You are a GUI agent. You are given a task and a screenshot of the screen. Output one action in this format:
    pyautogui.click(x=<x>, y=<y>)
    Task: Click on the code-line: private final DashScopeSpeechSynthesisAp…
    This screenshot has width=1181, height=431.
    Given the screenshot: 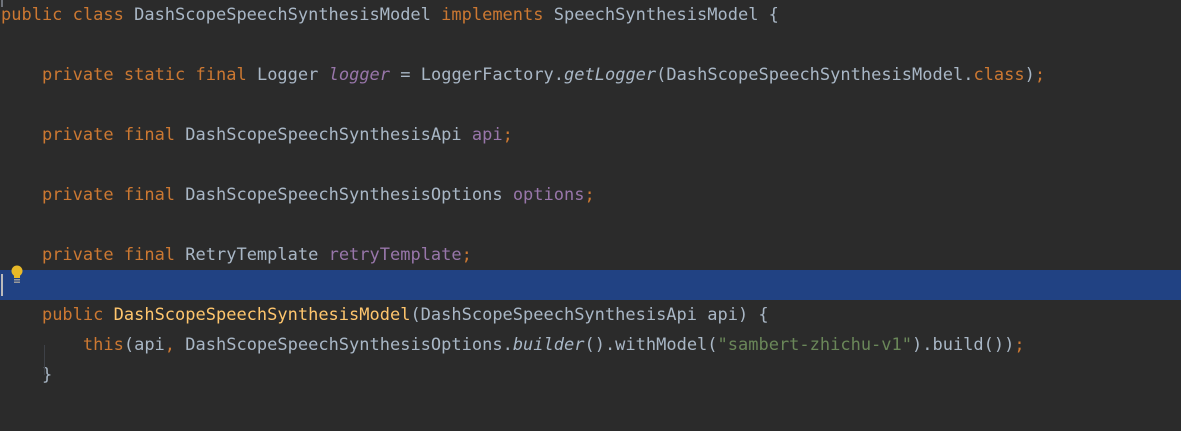 What is the action you would take?
    pyautogui.click(x=590, y=135)
    